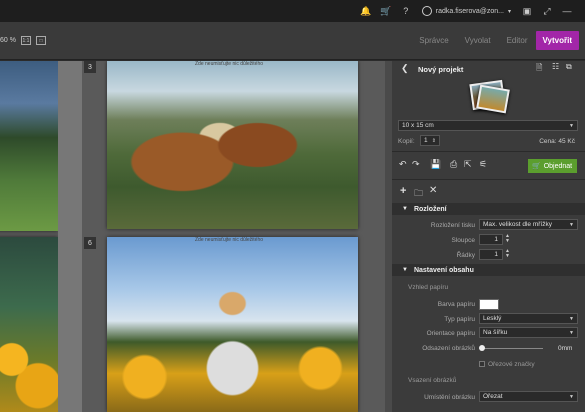 The height and width of the screenshot is (412, 585). I want to click on orientation-select: Na šířku ▼, so click(528, 332).